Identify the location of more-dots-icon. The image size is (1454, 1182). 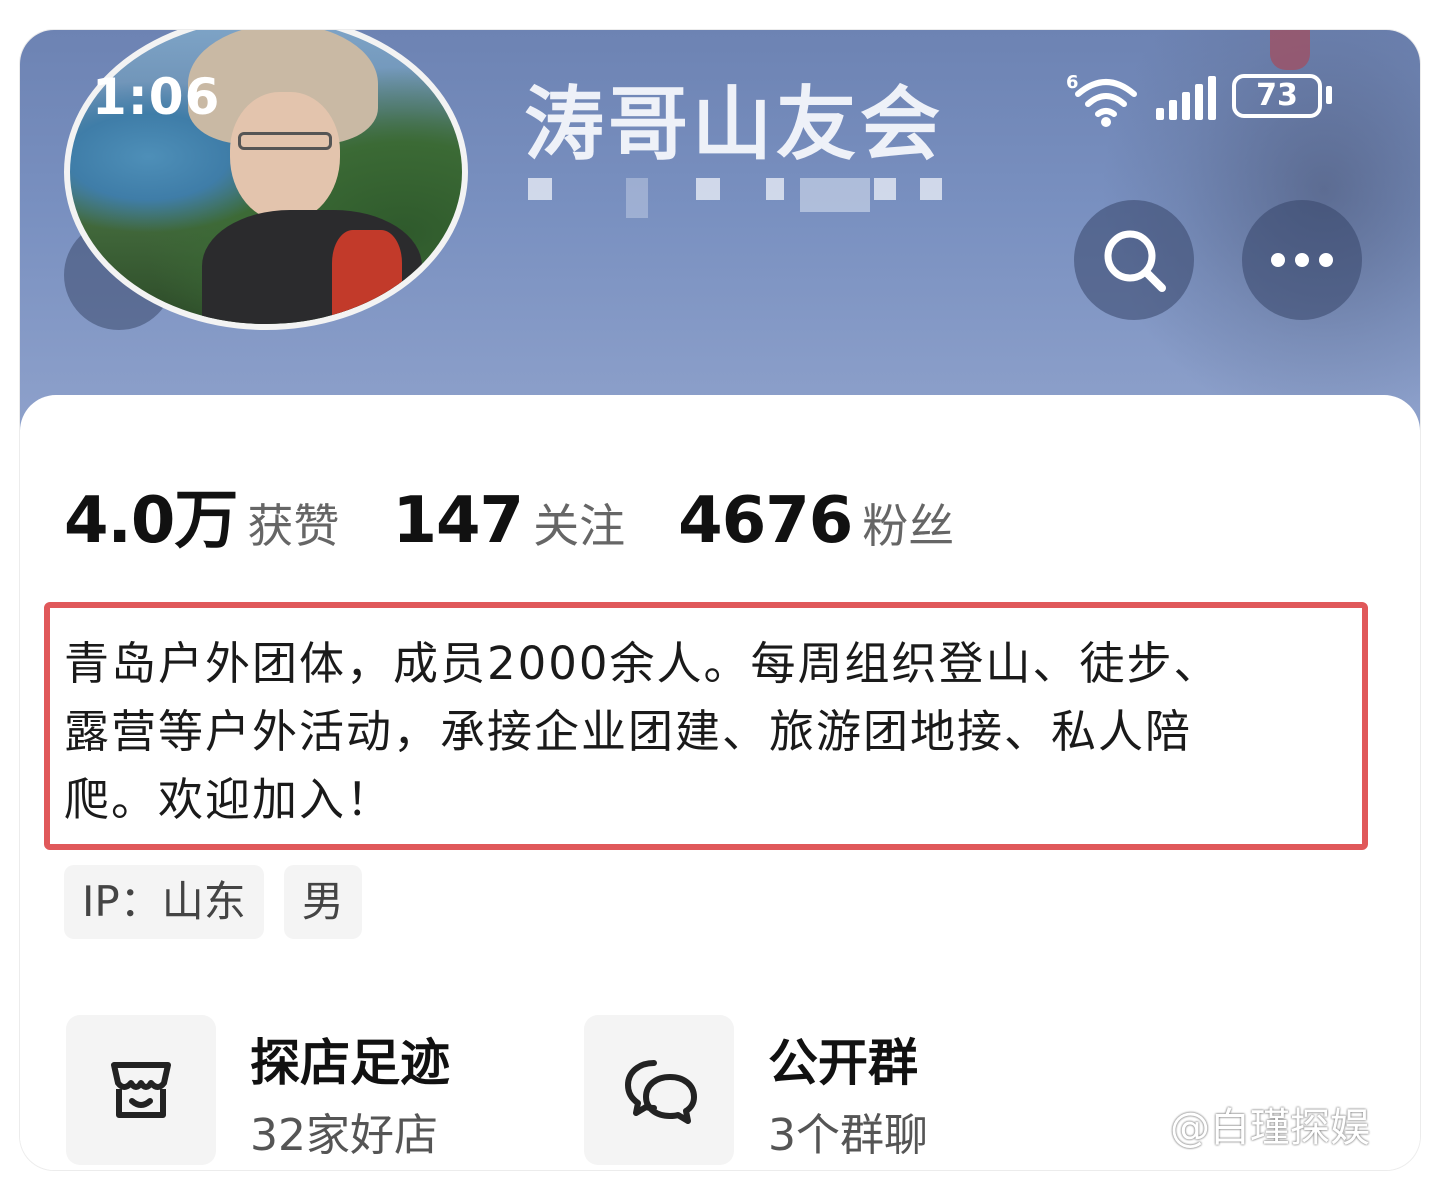
(1302, 260).